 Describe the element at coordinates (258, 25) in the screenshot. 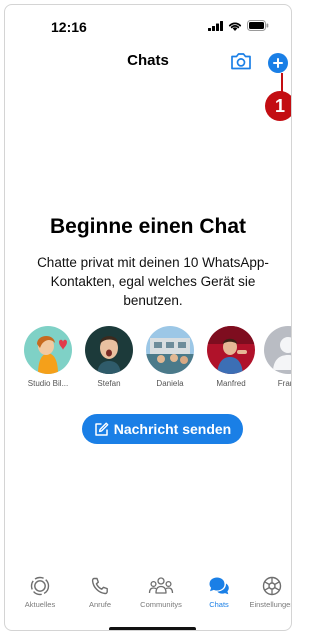

I see `battery-icon` at that location.